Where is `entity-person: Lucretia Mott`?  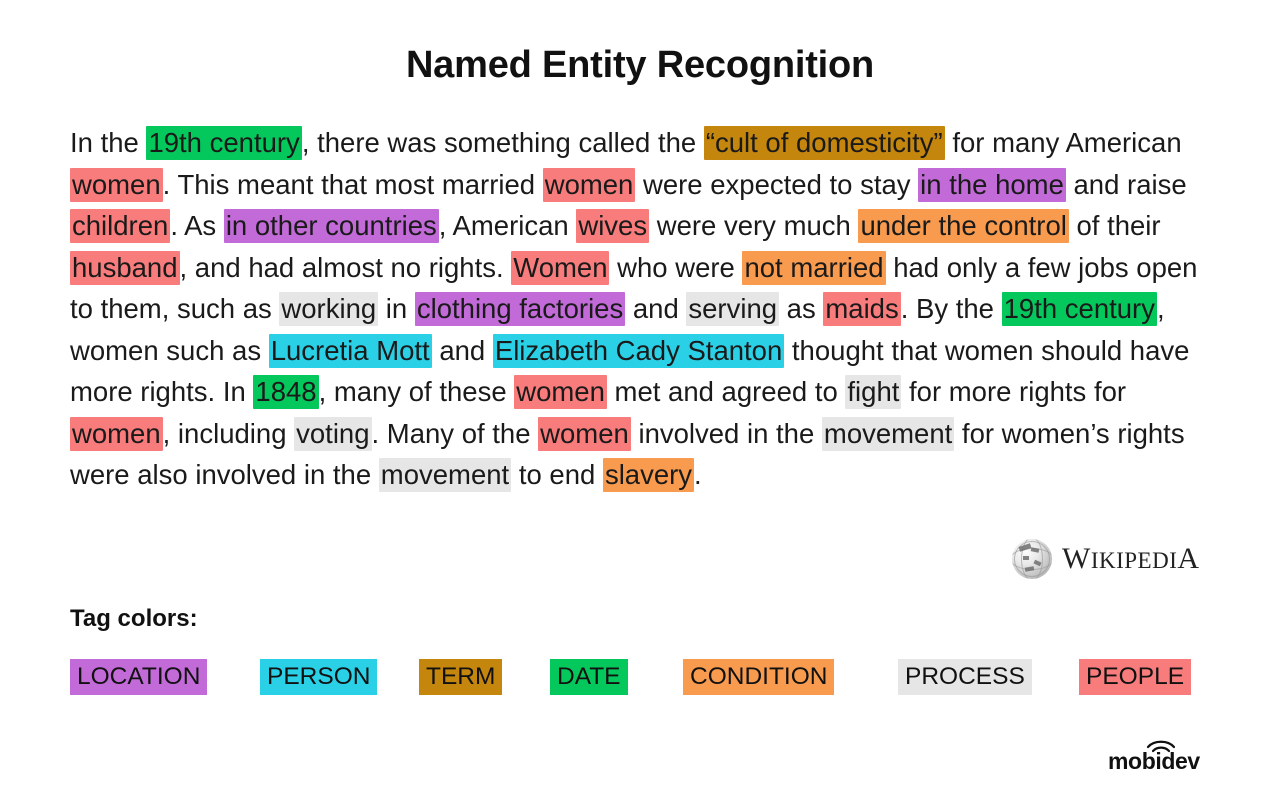
entity-person: Lucretia Mott is located at coordinates (350, 350).